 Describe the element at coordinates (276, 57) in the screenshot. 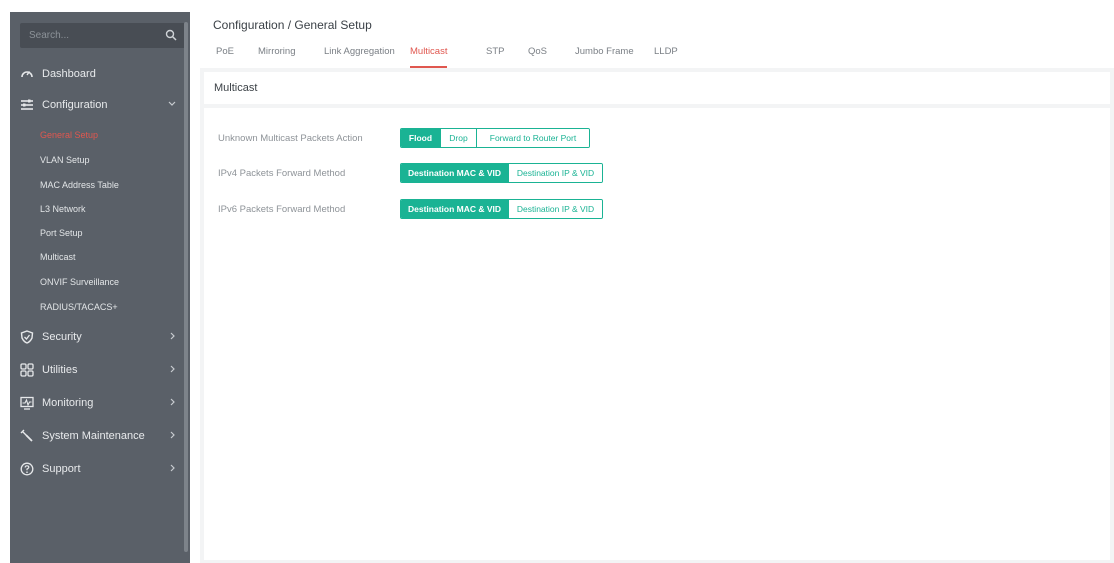

I see `tab-mirroring: Mirroring` at that location.